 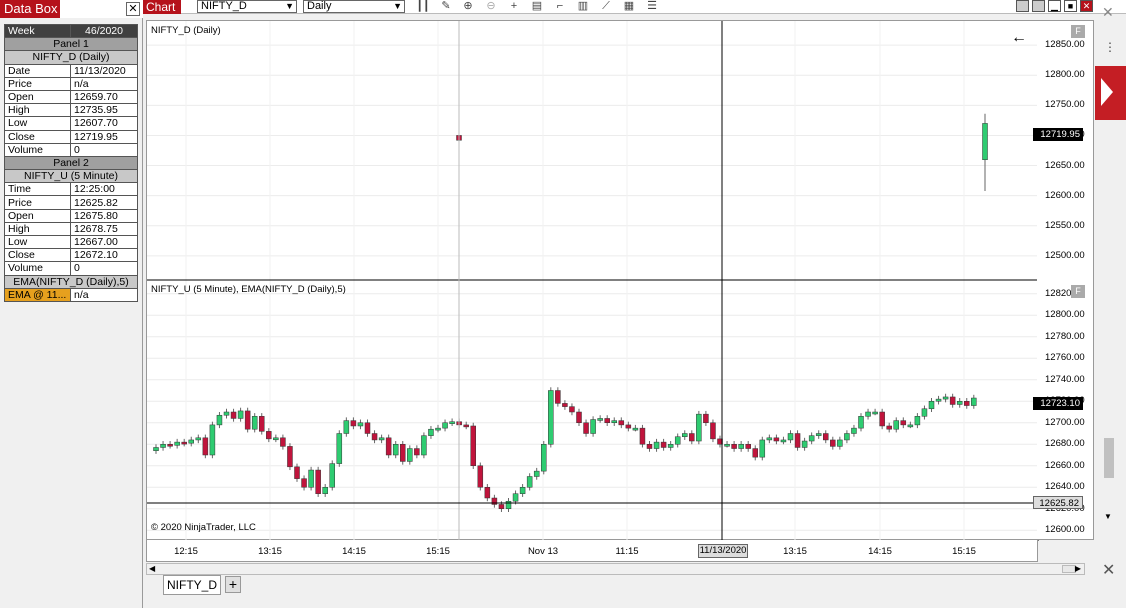 I want to click on tab-nifty-d: NIFTY_D, so click(x=192, y=585).